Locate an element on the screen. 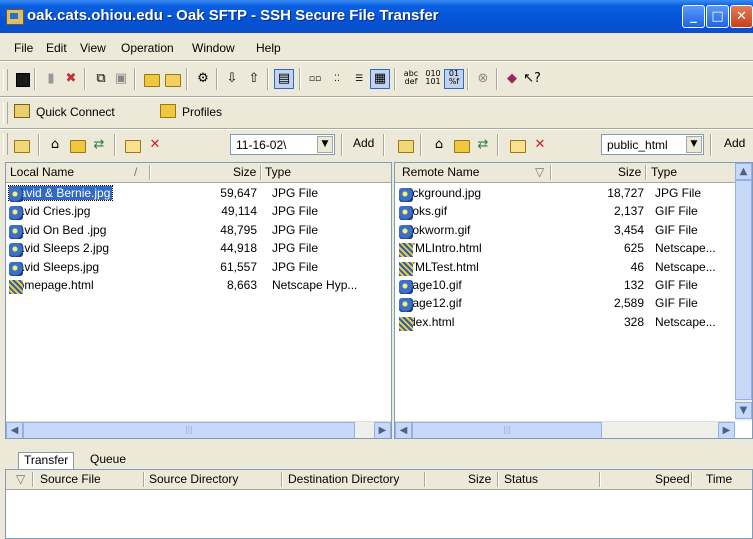  stop-icon: ⊗ is located at coordinates (483, 79).